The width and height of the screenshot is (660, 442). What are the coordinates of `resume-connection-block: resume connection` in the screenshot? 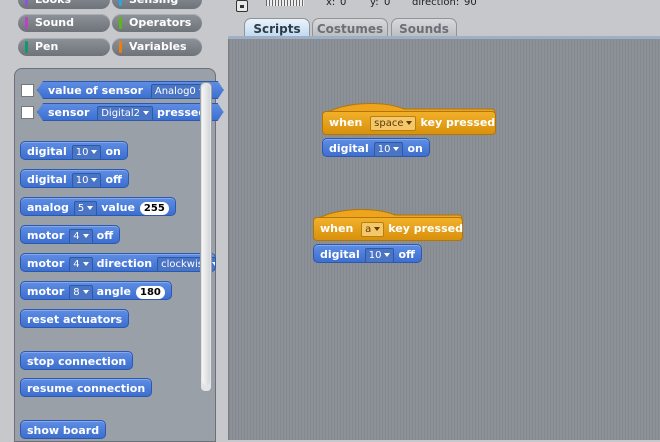 It's located at (86, 387).